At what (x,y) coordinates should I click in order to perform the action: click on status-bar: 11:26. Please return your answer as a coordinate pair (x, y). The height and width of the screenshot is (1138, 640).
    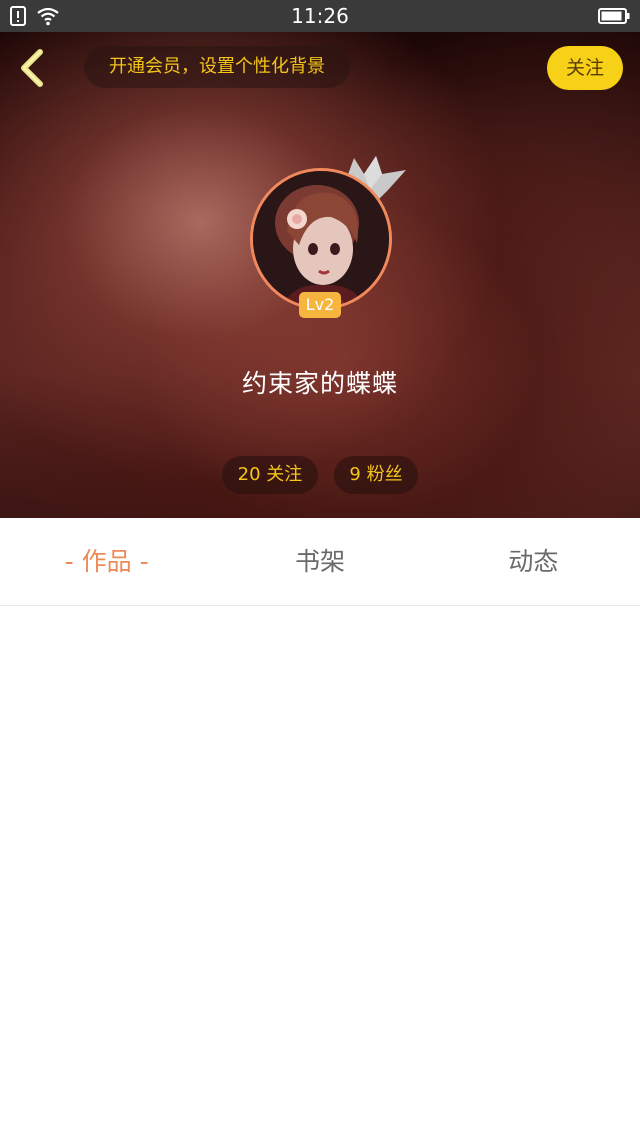
    Looking at the image, I should click on (320, 16).